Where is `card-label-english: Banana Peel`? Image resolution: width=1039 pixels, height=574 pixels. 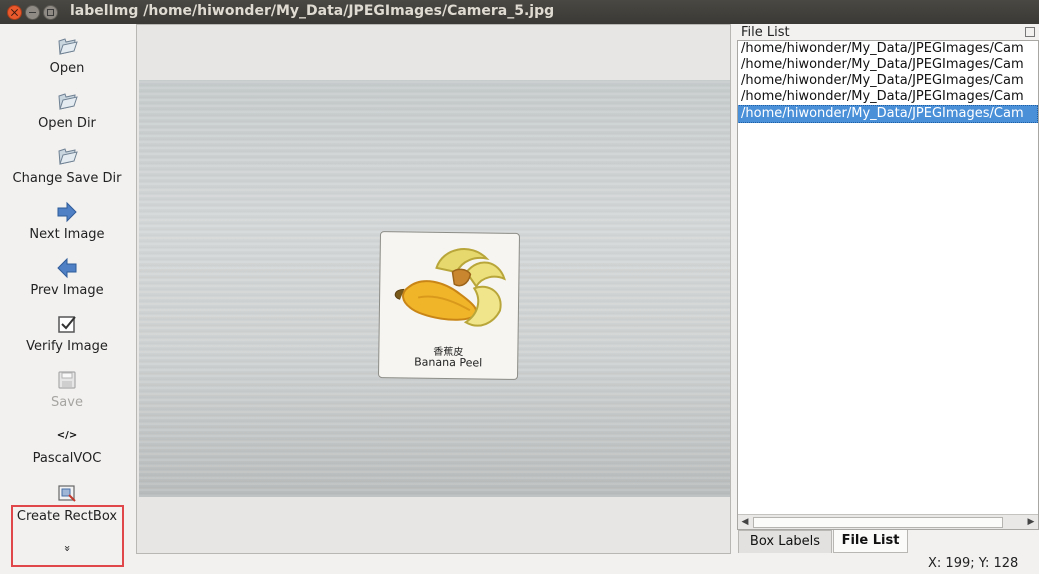
card-label-english: Banana Peel is located at coordinates (448, 362).